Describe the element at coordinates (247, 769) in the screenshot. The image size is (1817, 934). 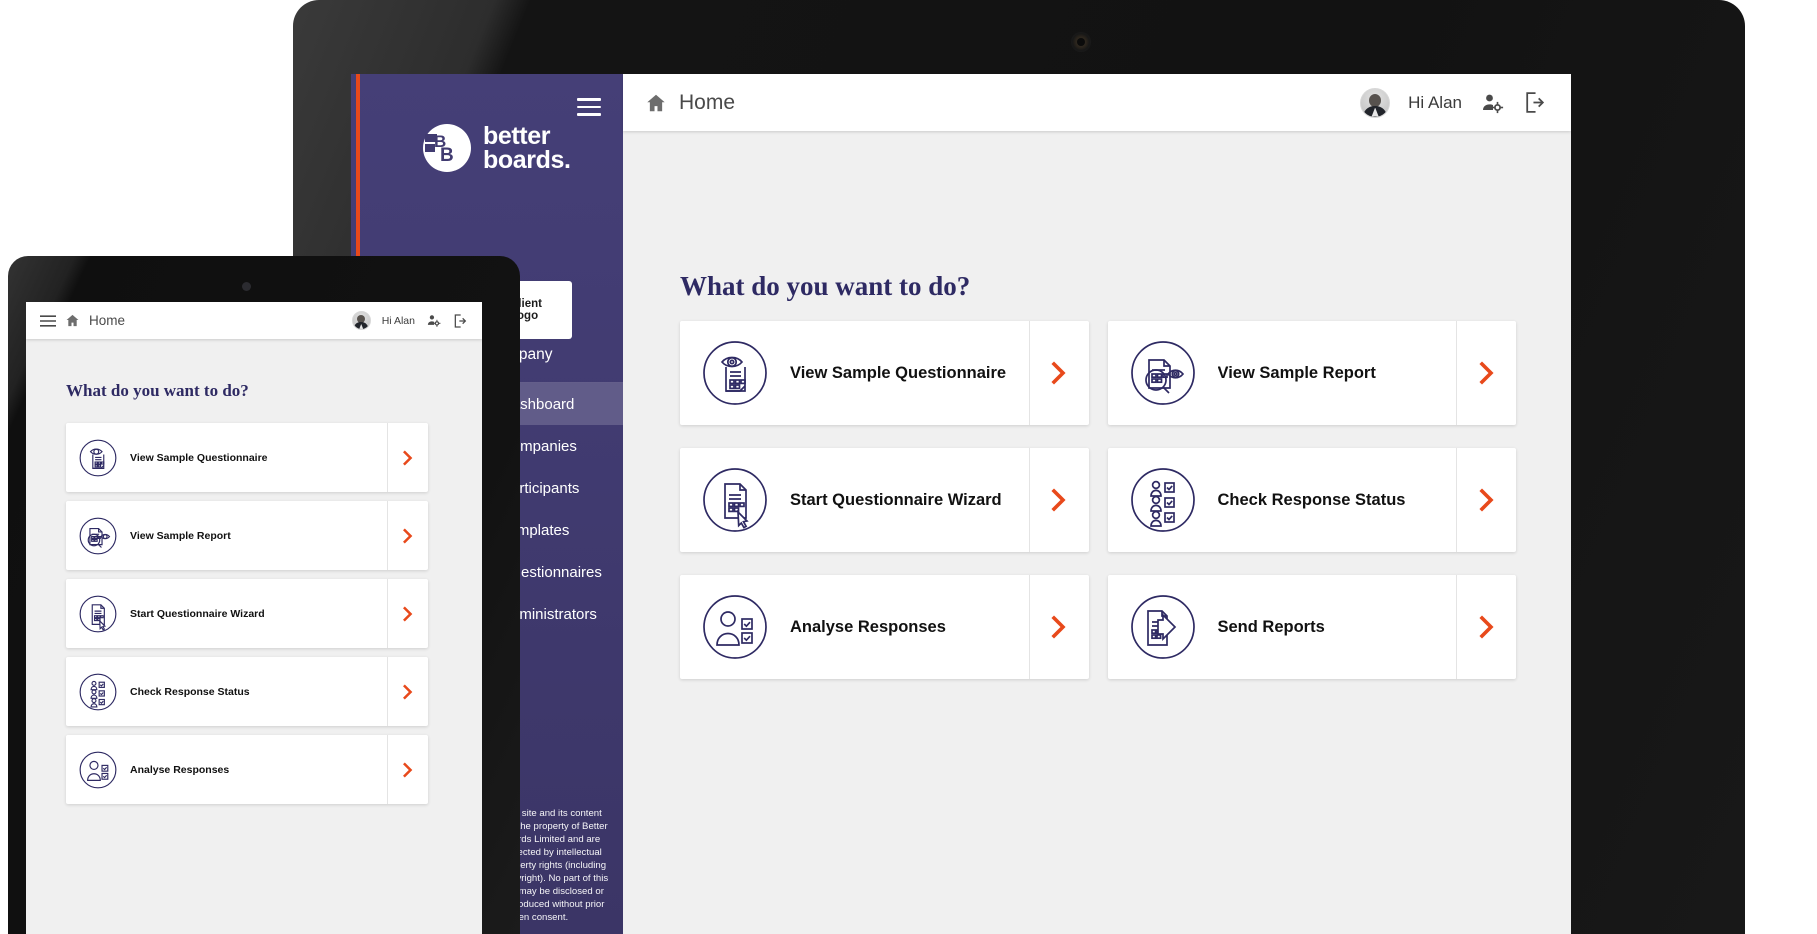
I see `tablet-card-analyse-responses: Analyse Responses` at that location.